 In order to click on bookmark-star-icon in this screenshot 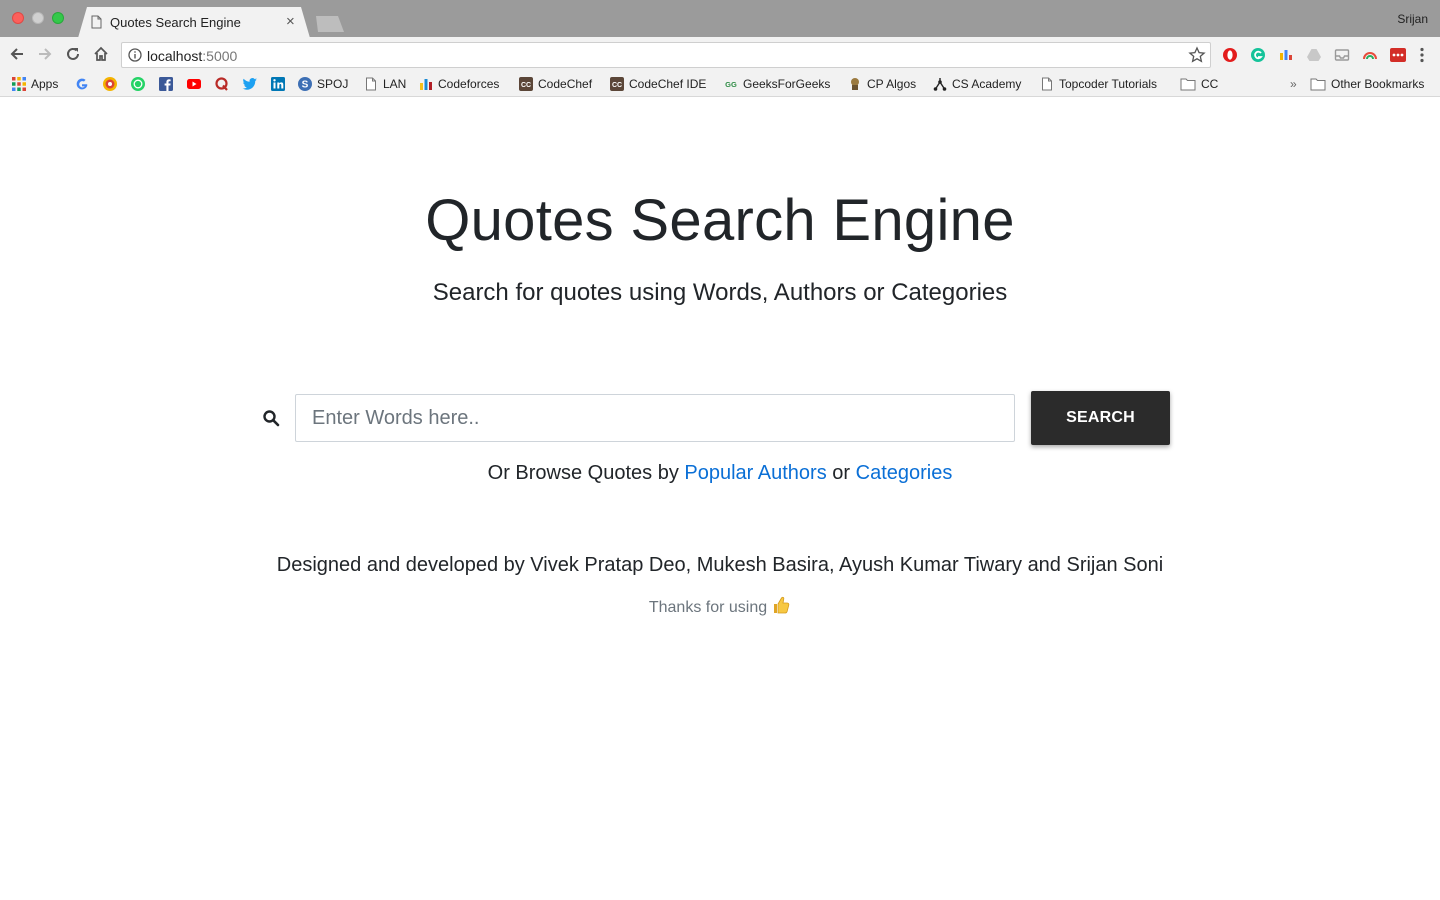, I will do `click(1197, 55)`.